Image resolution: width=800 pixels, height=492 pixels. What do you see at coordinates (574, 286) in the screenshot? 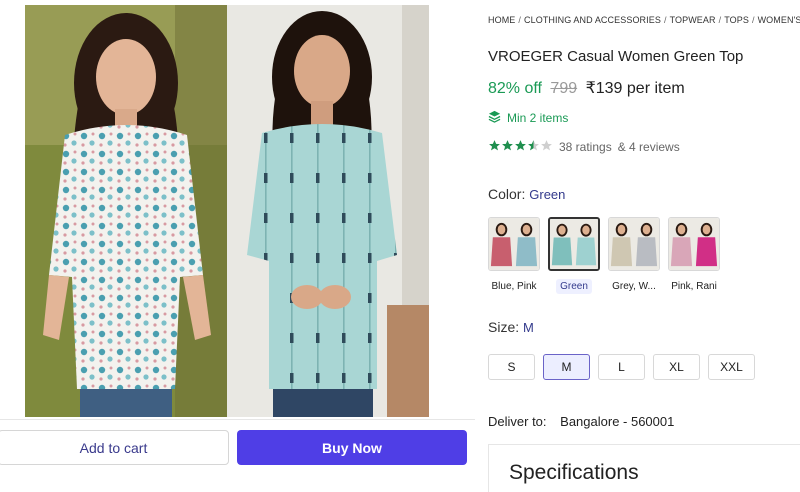
I see `color-option-label: Green` at bounding box center [574, 286].